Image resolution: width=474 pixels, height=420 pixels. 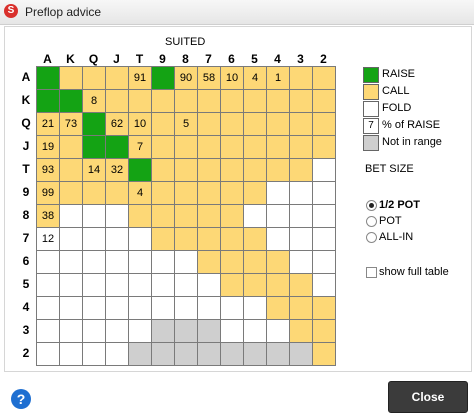 I want to click on hand-cell: 93, so click(x=48, y=170).